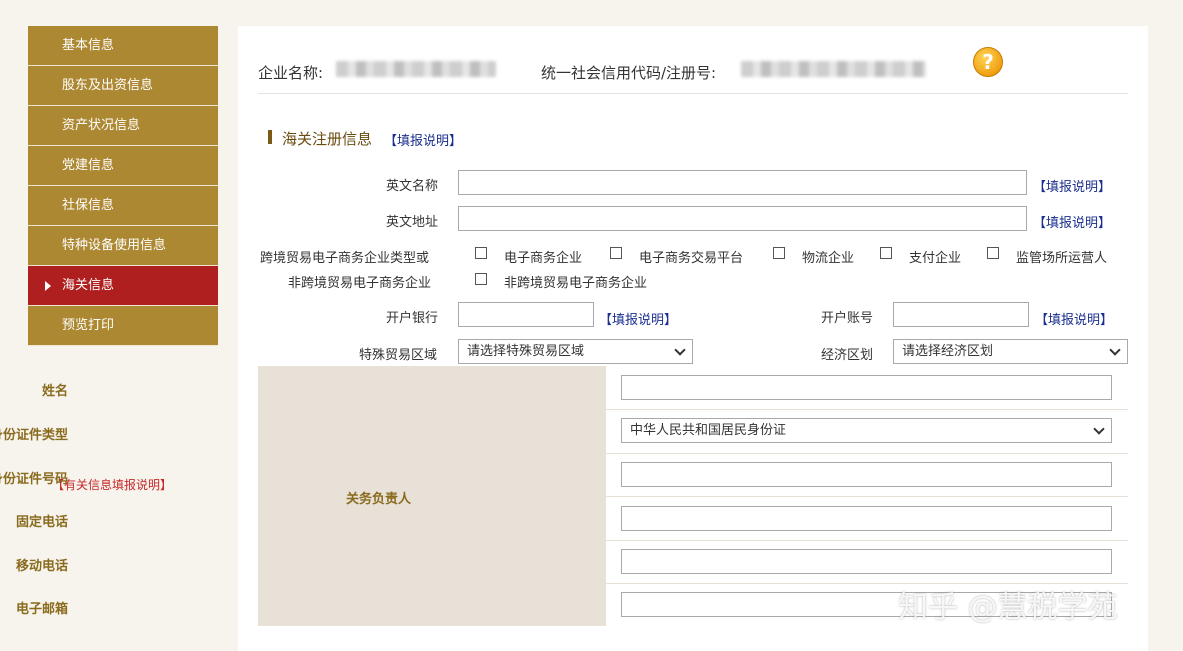 This screenshot has width=1183, height=651. I want to click on ecommerce-type-label: 跨境贸易电子商务企业类型或, so click(345, 258).